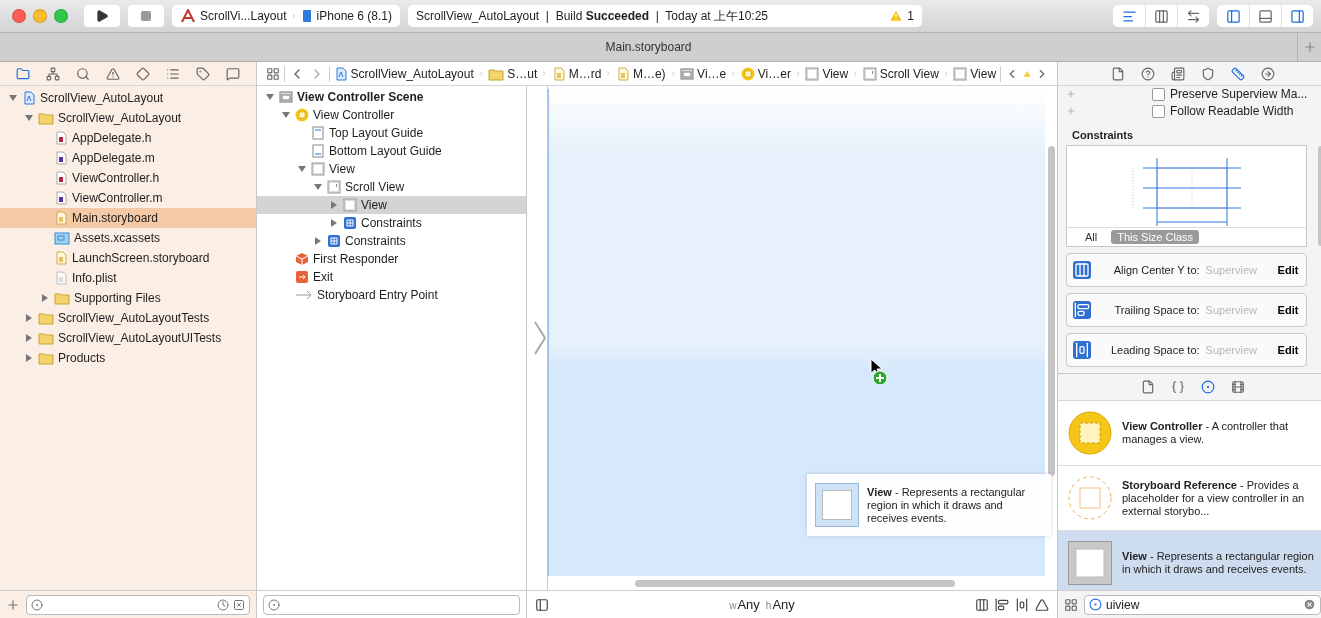 The image size is (1321, 618). Describe the element at coordinates (146, 16) in the screenshot. I see `stop-button` at that location.